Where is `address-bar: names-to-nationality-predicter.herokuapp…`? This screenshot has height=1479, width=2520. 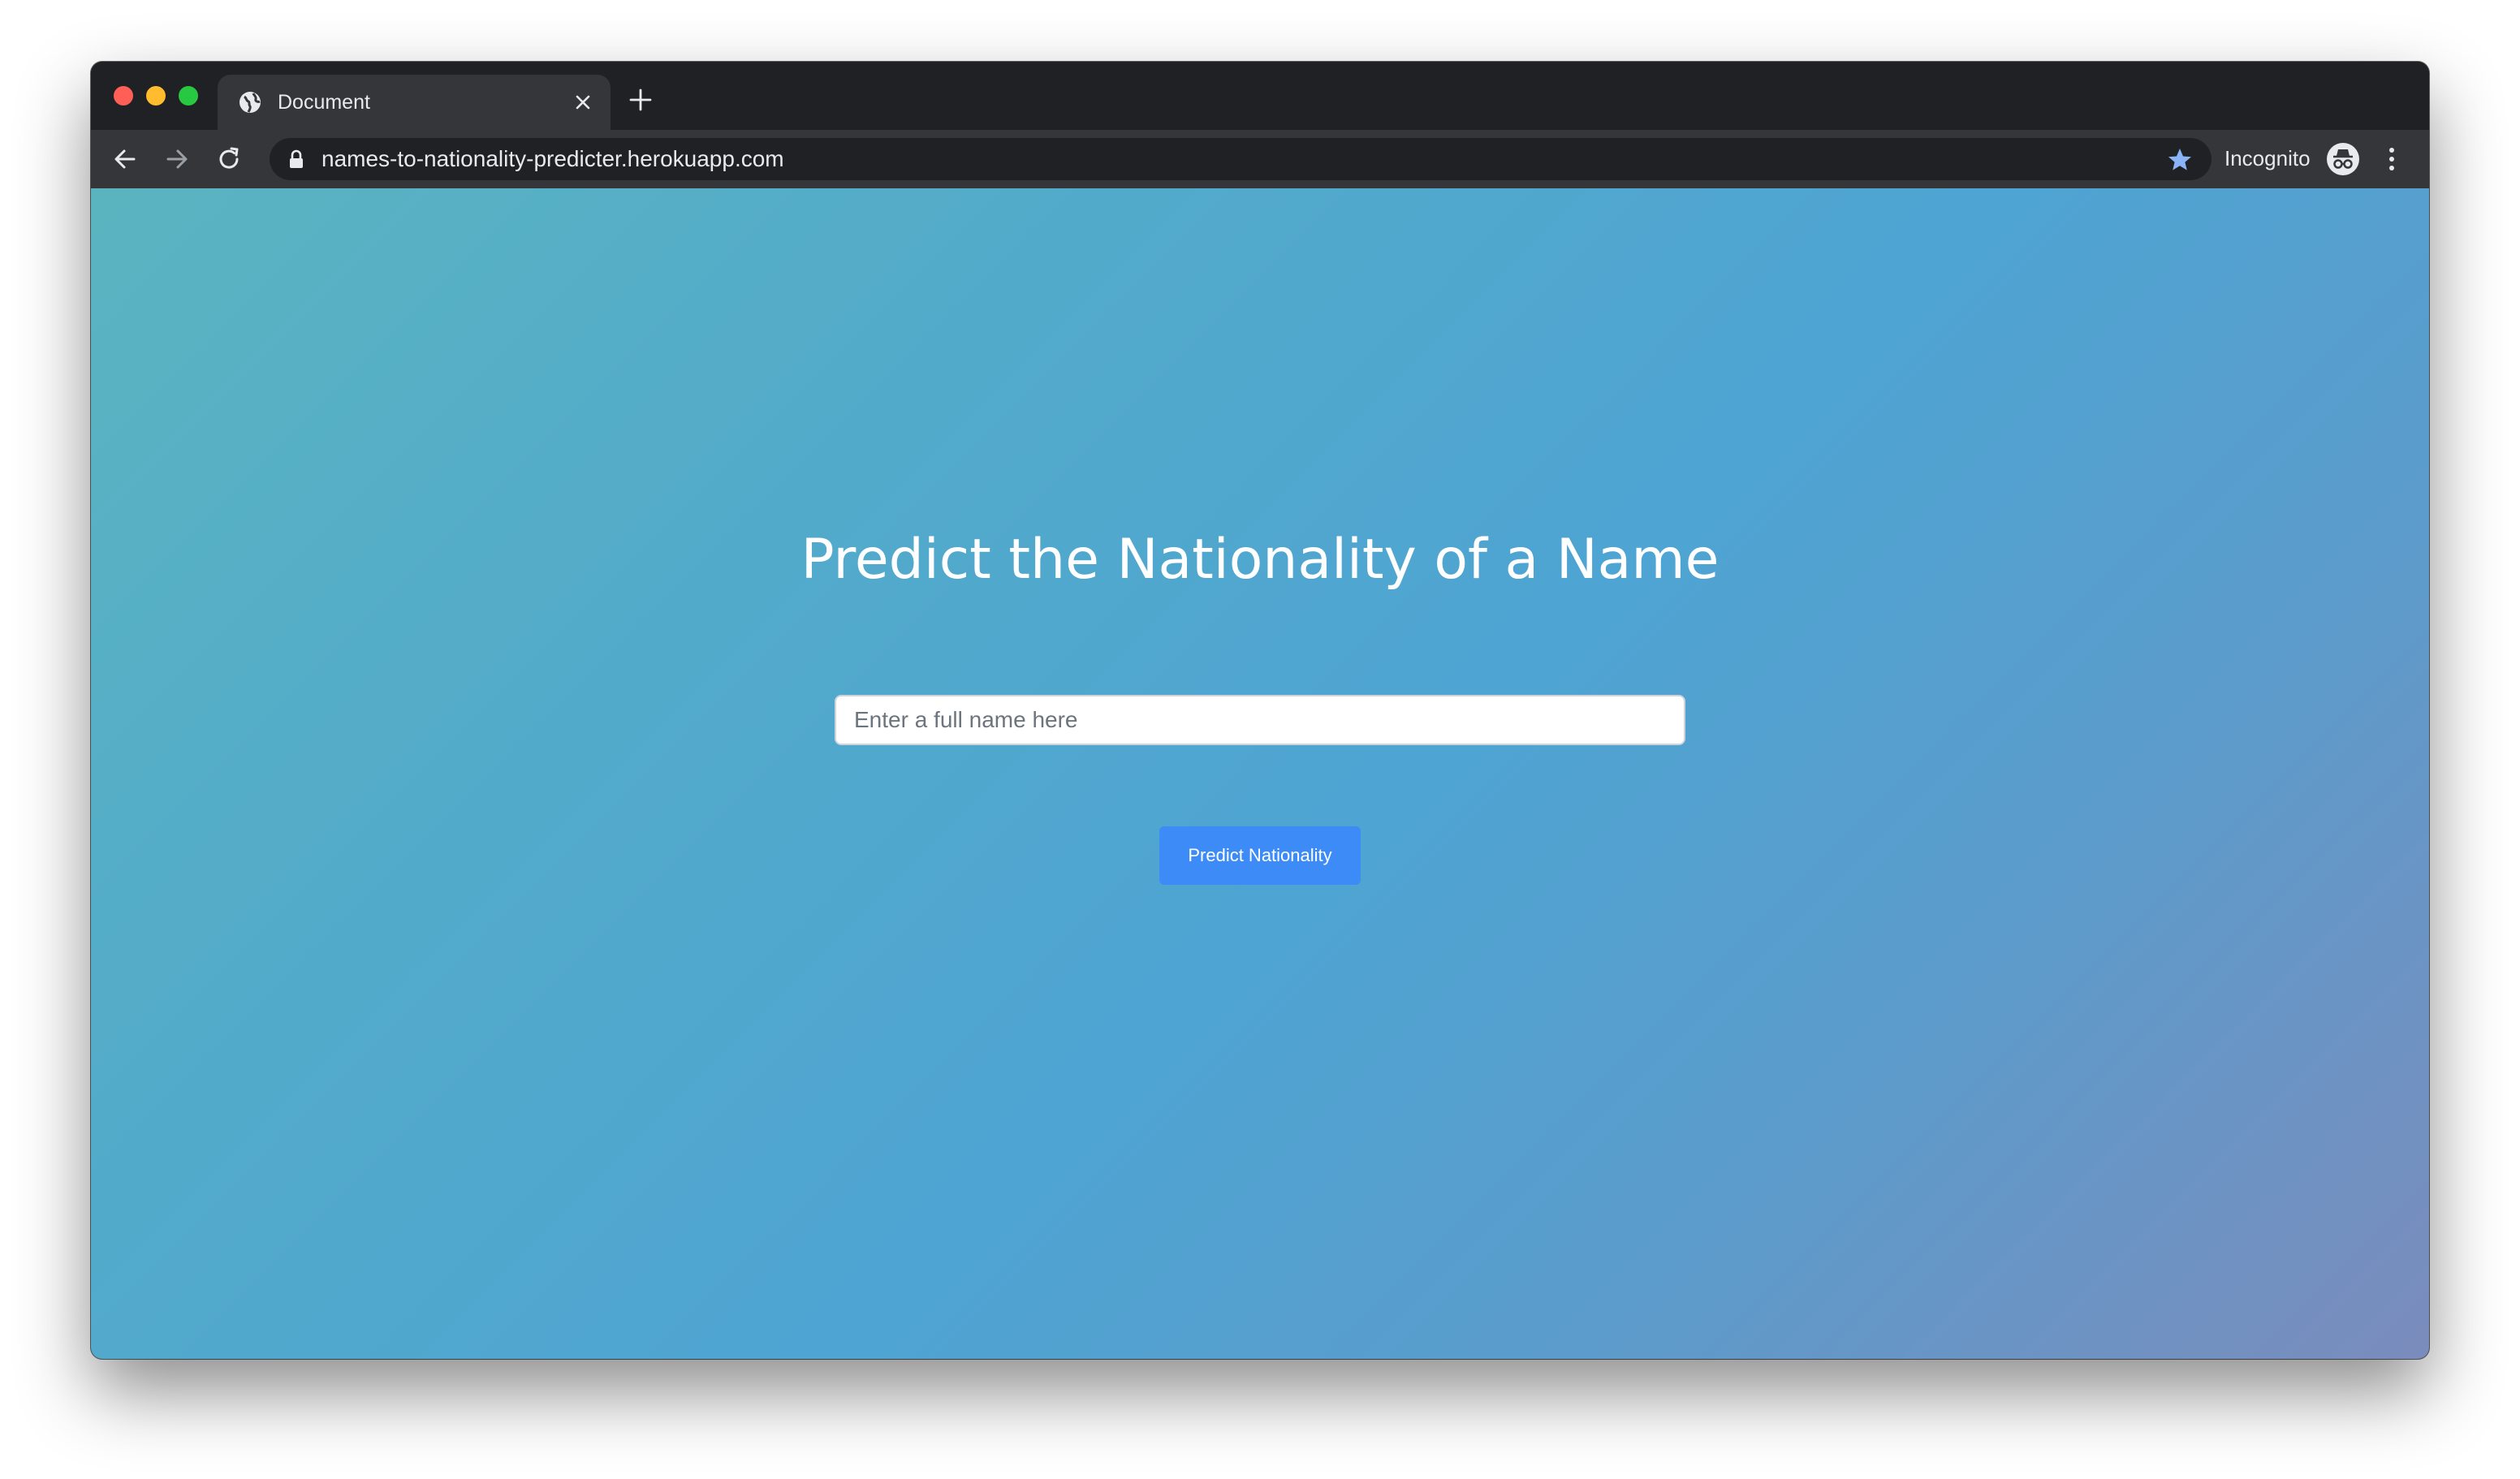 address-bar: names-to-nationality-predicter.herokuapp… is located at coordinates (1240, 159).